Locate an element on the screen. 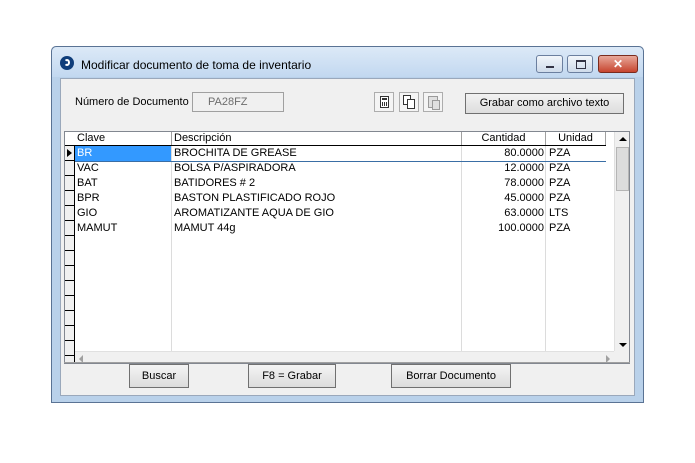 The image size is (695, 463). cell-descripcion: MAMUT 44g is located at coordinates (317, 228).